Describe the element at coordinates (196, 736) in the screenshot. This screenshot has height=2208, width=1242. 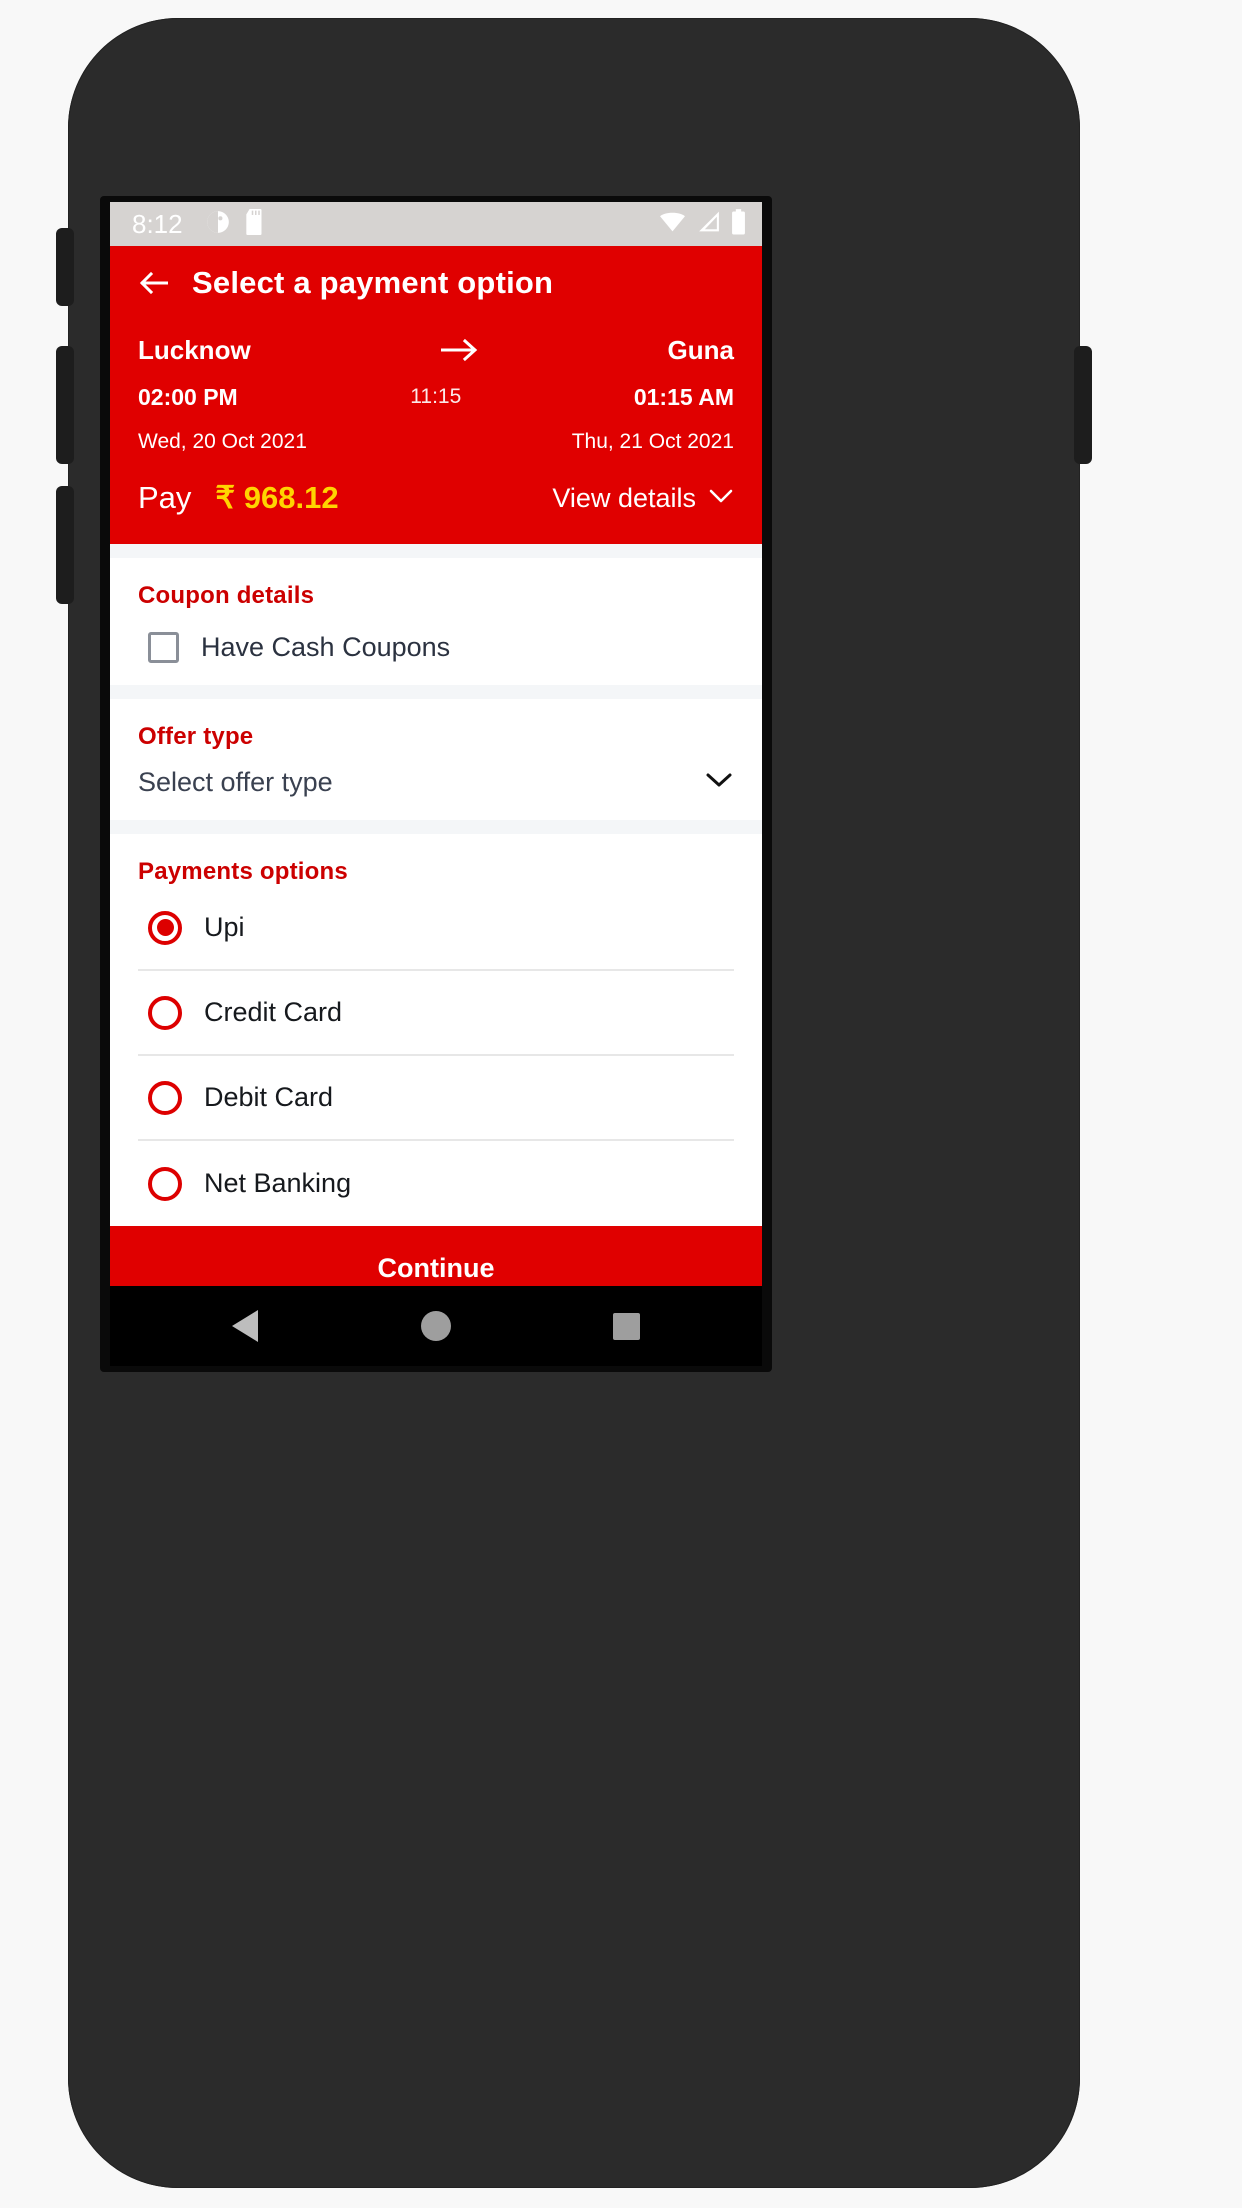
I see `offer-type-title: Offer type` at that location.